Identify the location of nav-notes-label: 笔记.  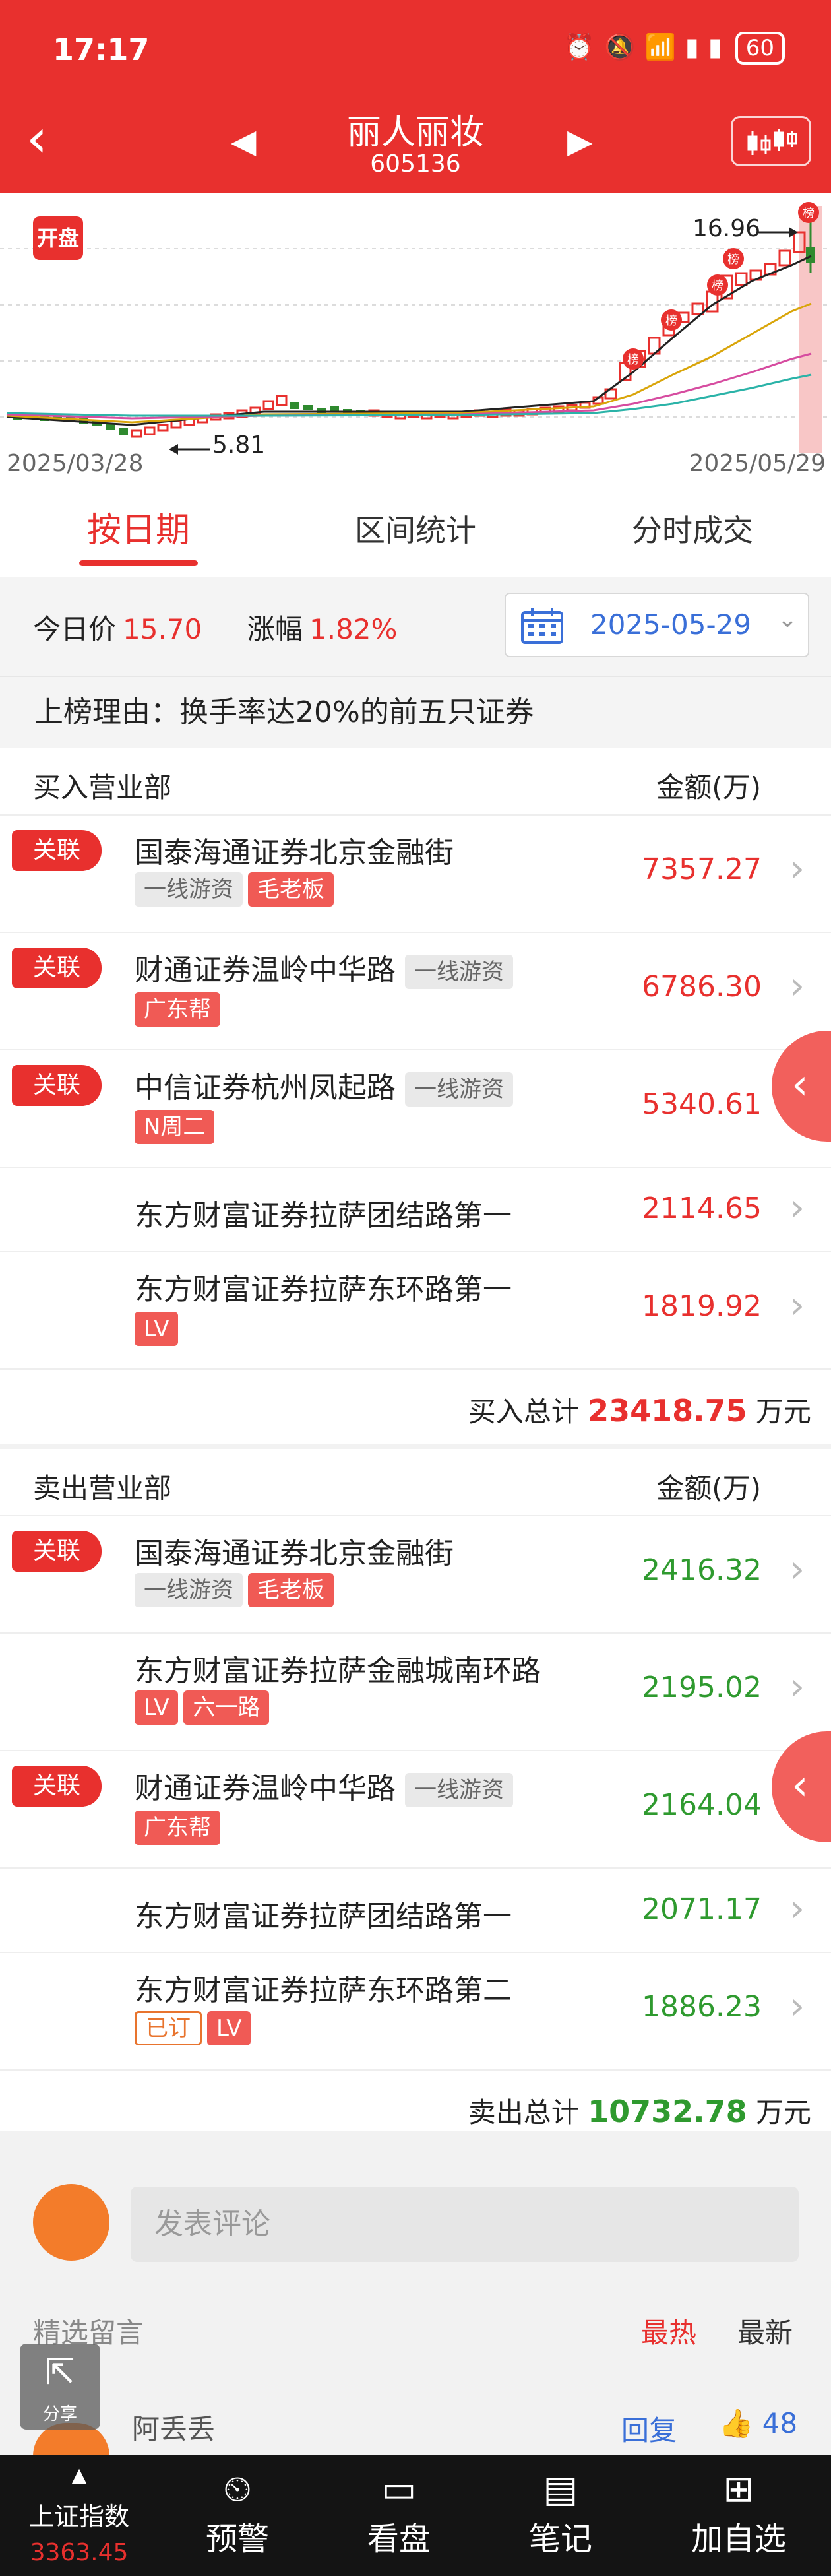
(560, 2539).